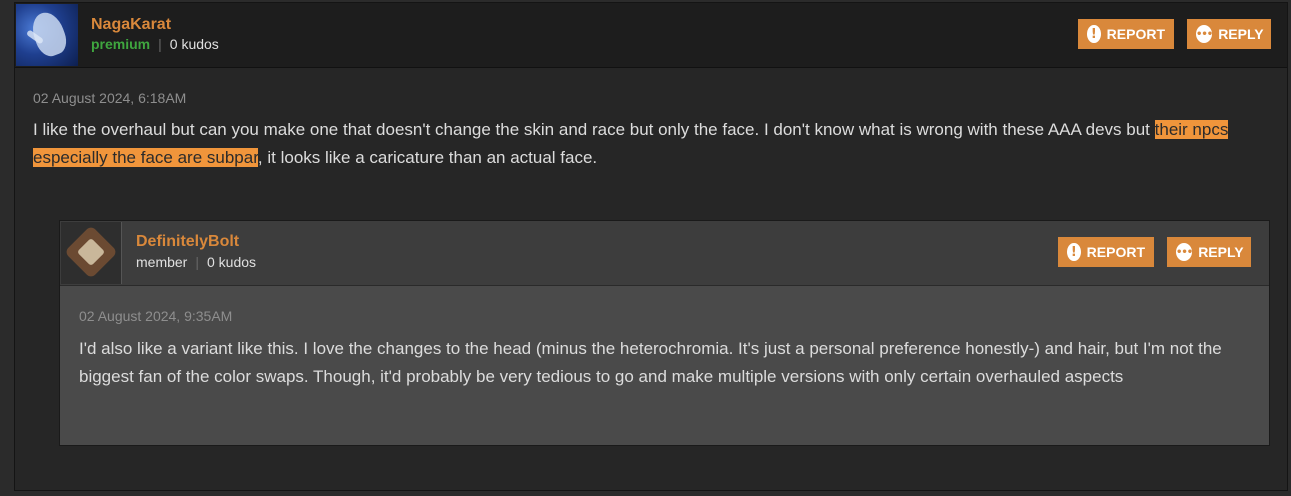  What do you see at coordinates (131, 25) in the screenshot?
I see `comment-username: NagaKarat` at bounding box center [131, 25].